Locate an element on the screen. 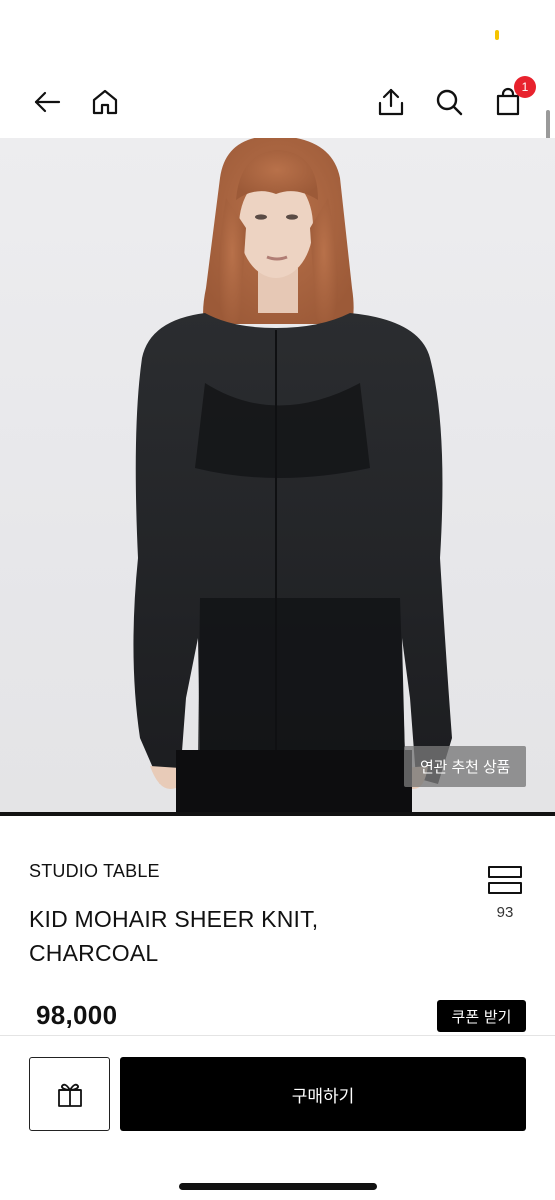 Image resolution: width=555 pixels, height=1200 pixels. bottom-action-bar: 구매하기 is located at coordinates (277, 1117).